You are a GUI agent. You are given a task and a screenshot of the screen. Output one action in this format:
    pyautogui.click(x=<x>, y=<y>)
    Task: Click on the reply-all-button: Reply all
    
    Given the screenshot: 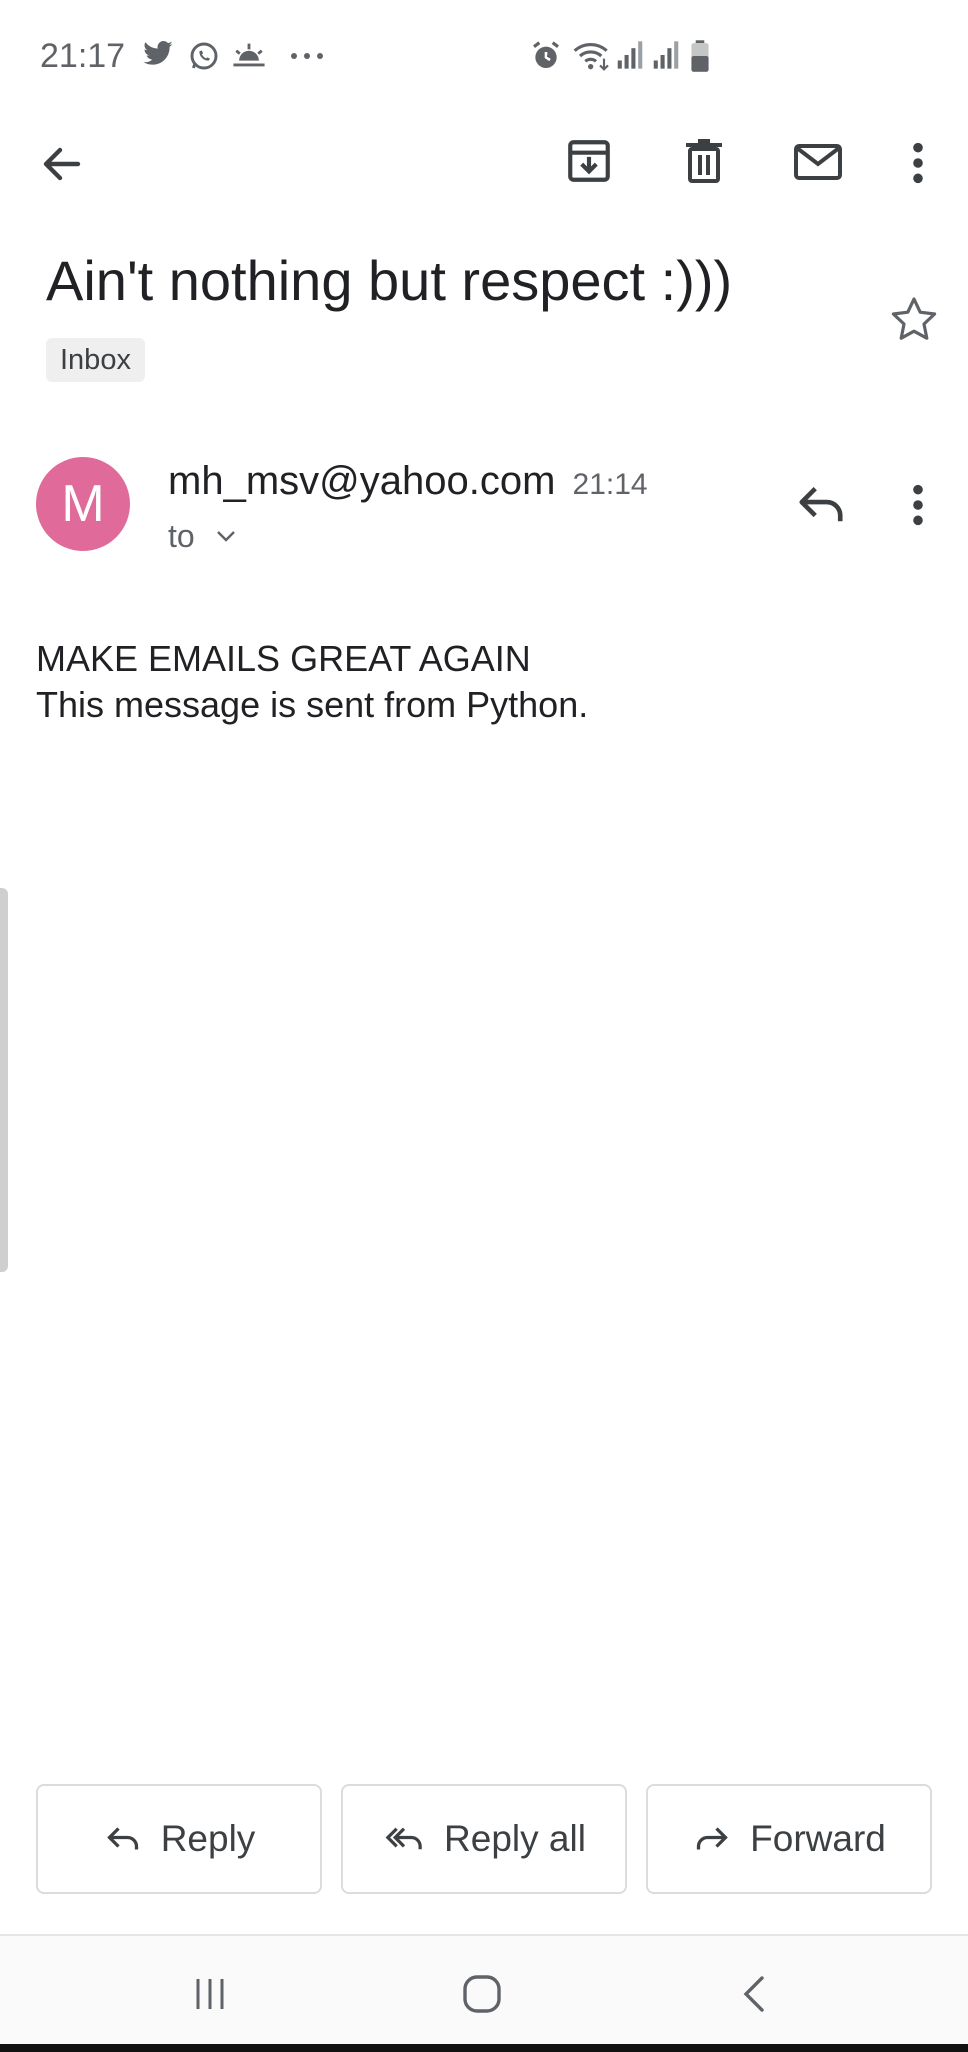 What is the action you would take?
    pyautogui.click(x=484, y=1839)
    